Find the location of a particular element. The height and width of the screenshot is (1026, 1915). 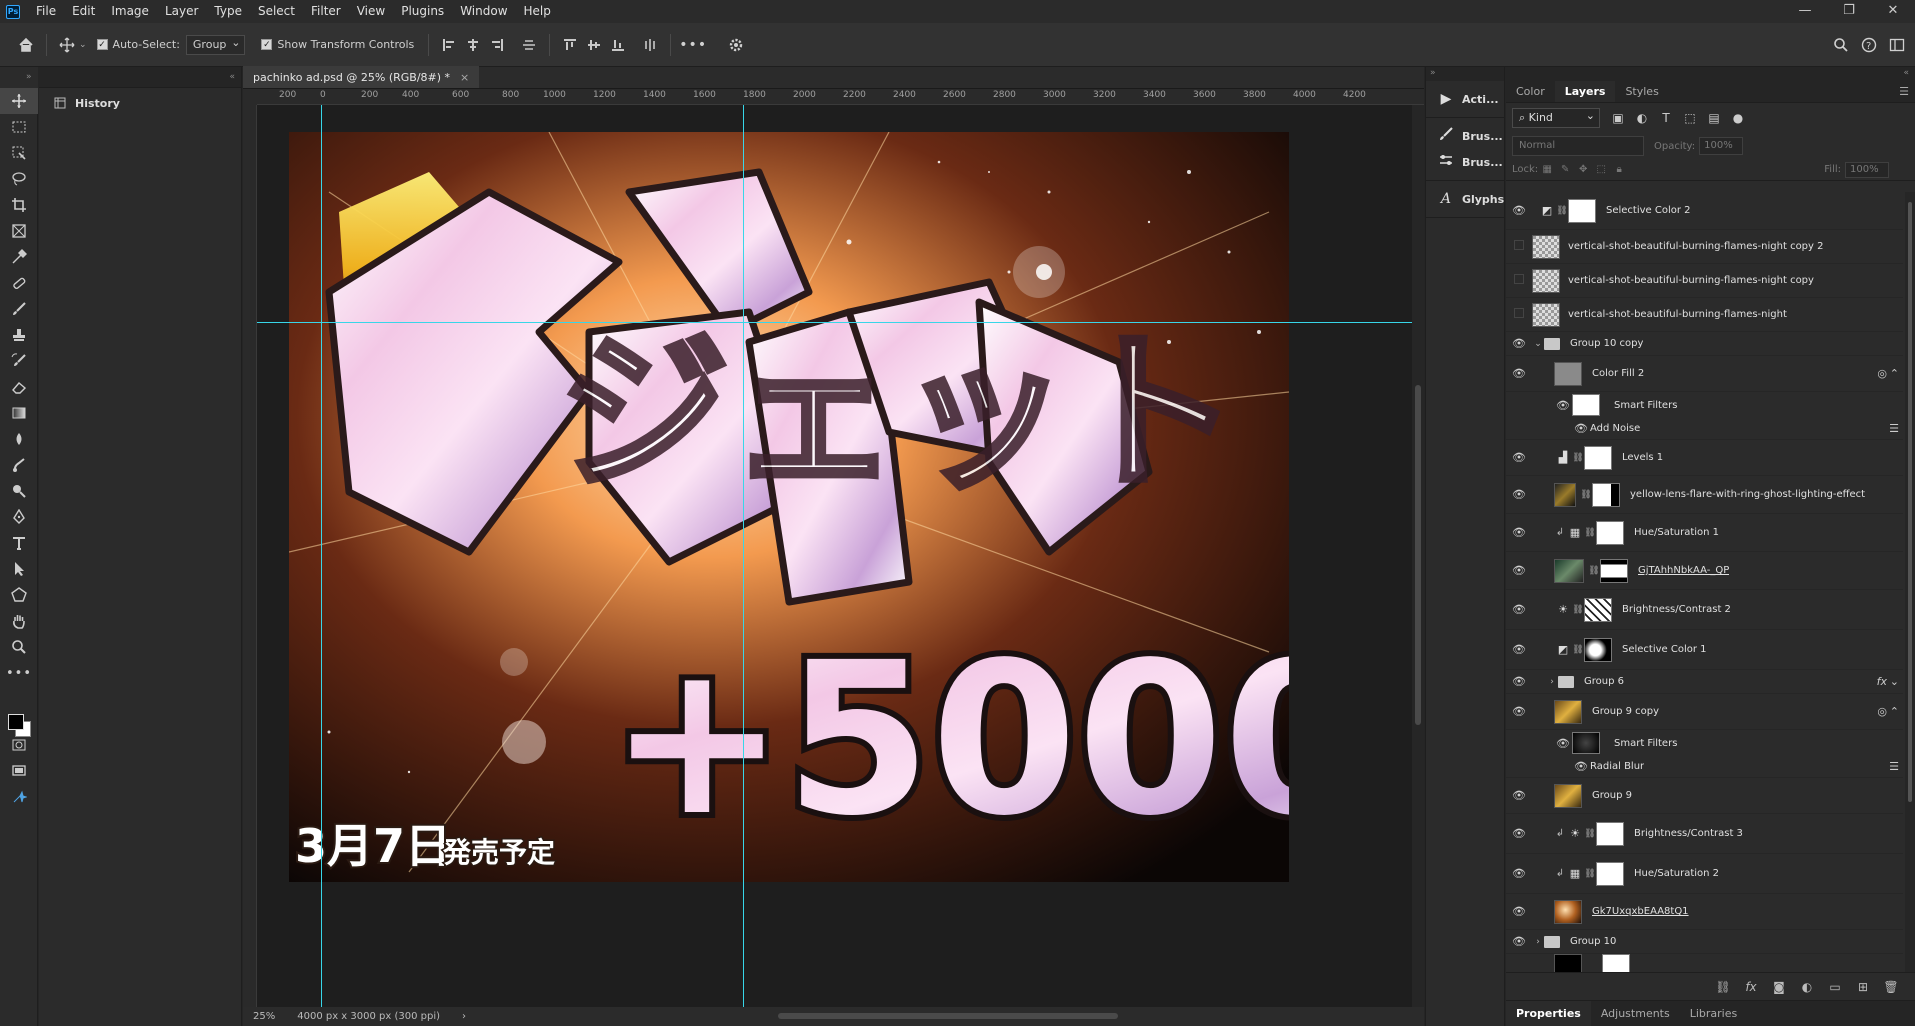

tool-preset-chevron-icon: ⌄ is located at coordinates (83, 45).